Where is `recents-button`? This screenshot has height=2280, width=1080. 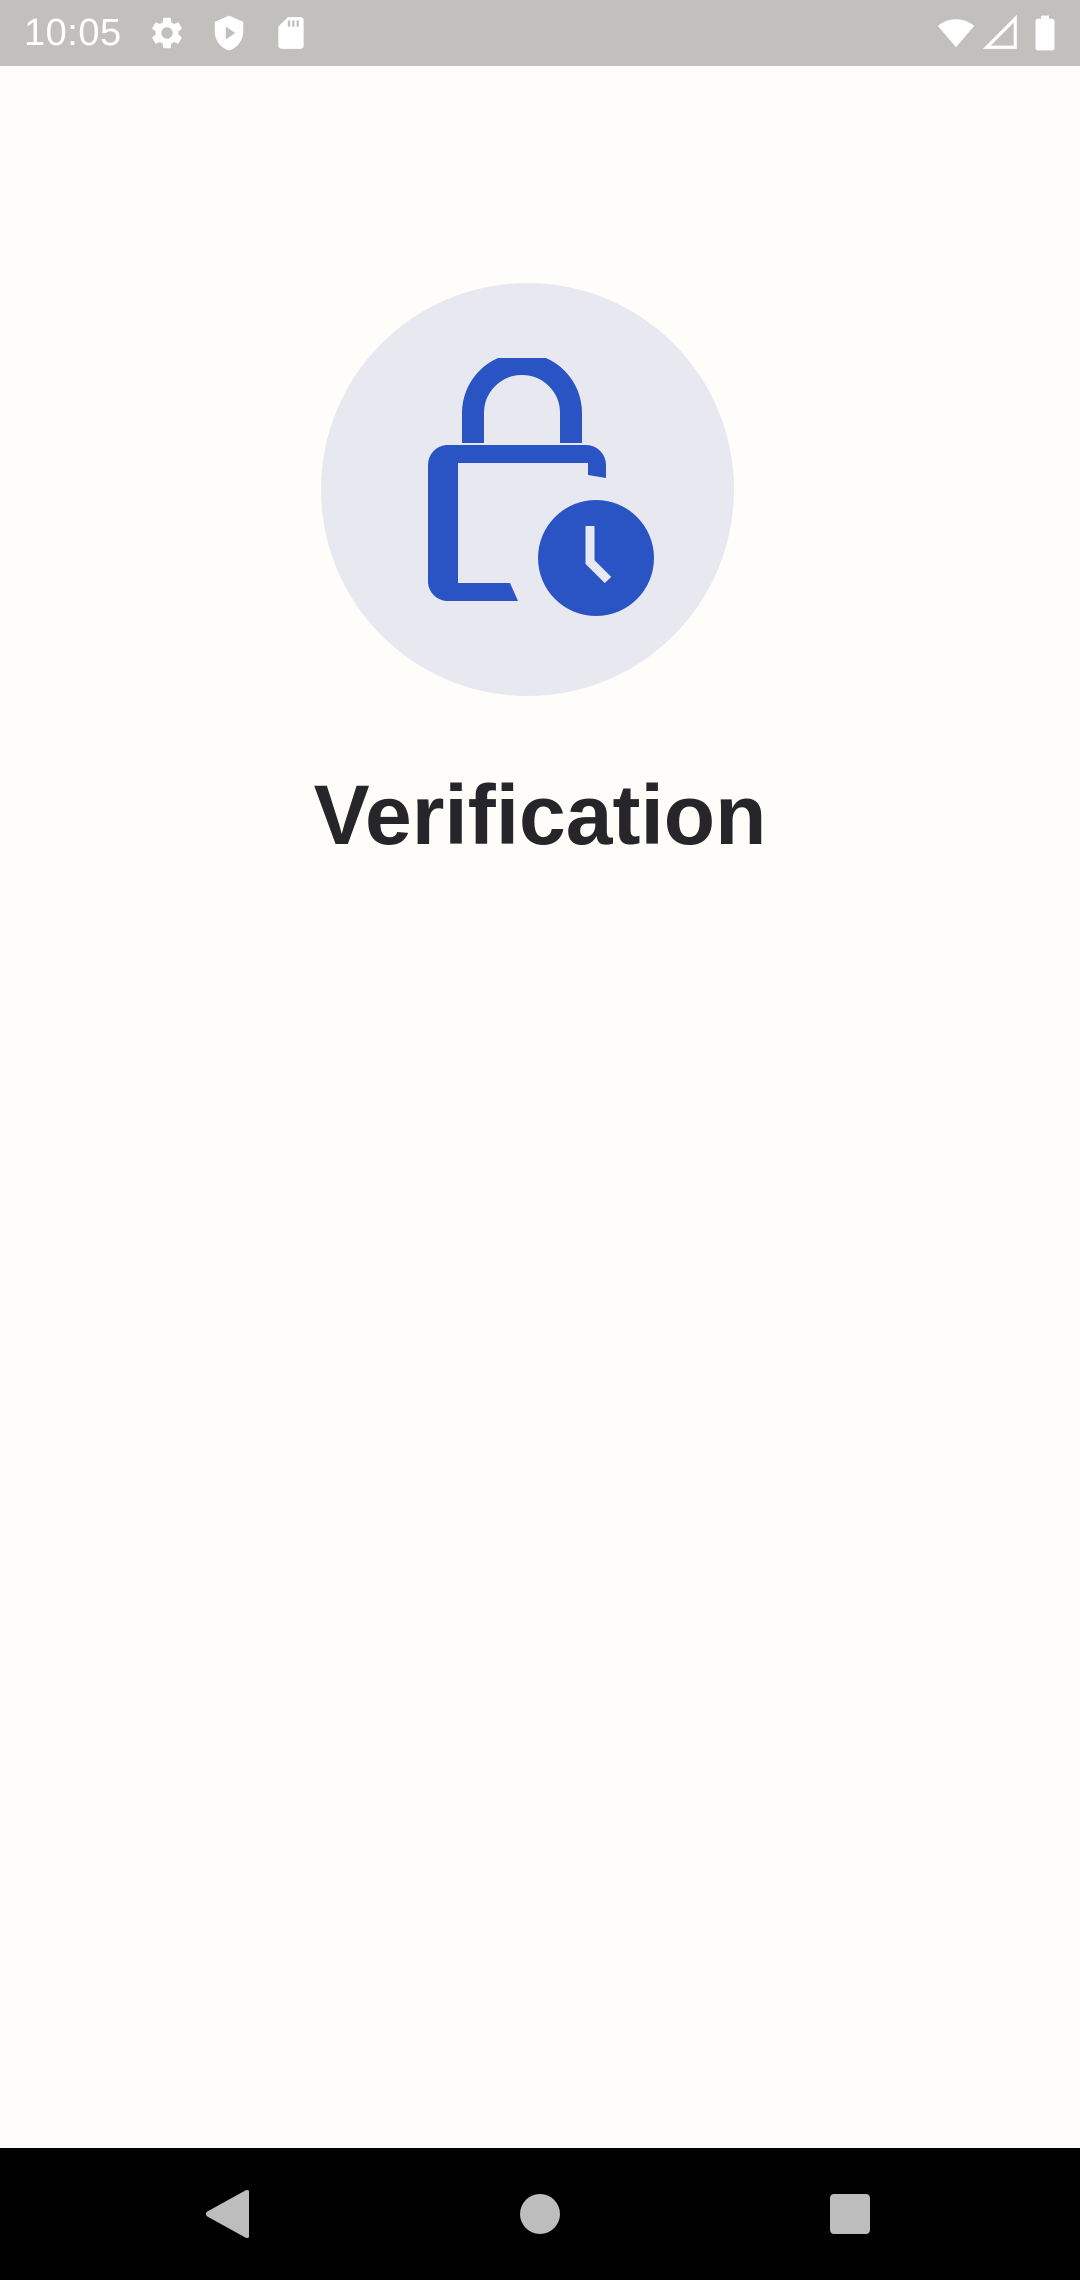 recents-button is located at coordinates (850, 2214).